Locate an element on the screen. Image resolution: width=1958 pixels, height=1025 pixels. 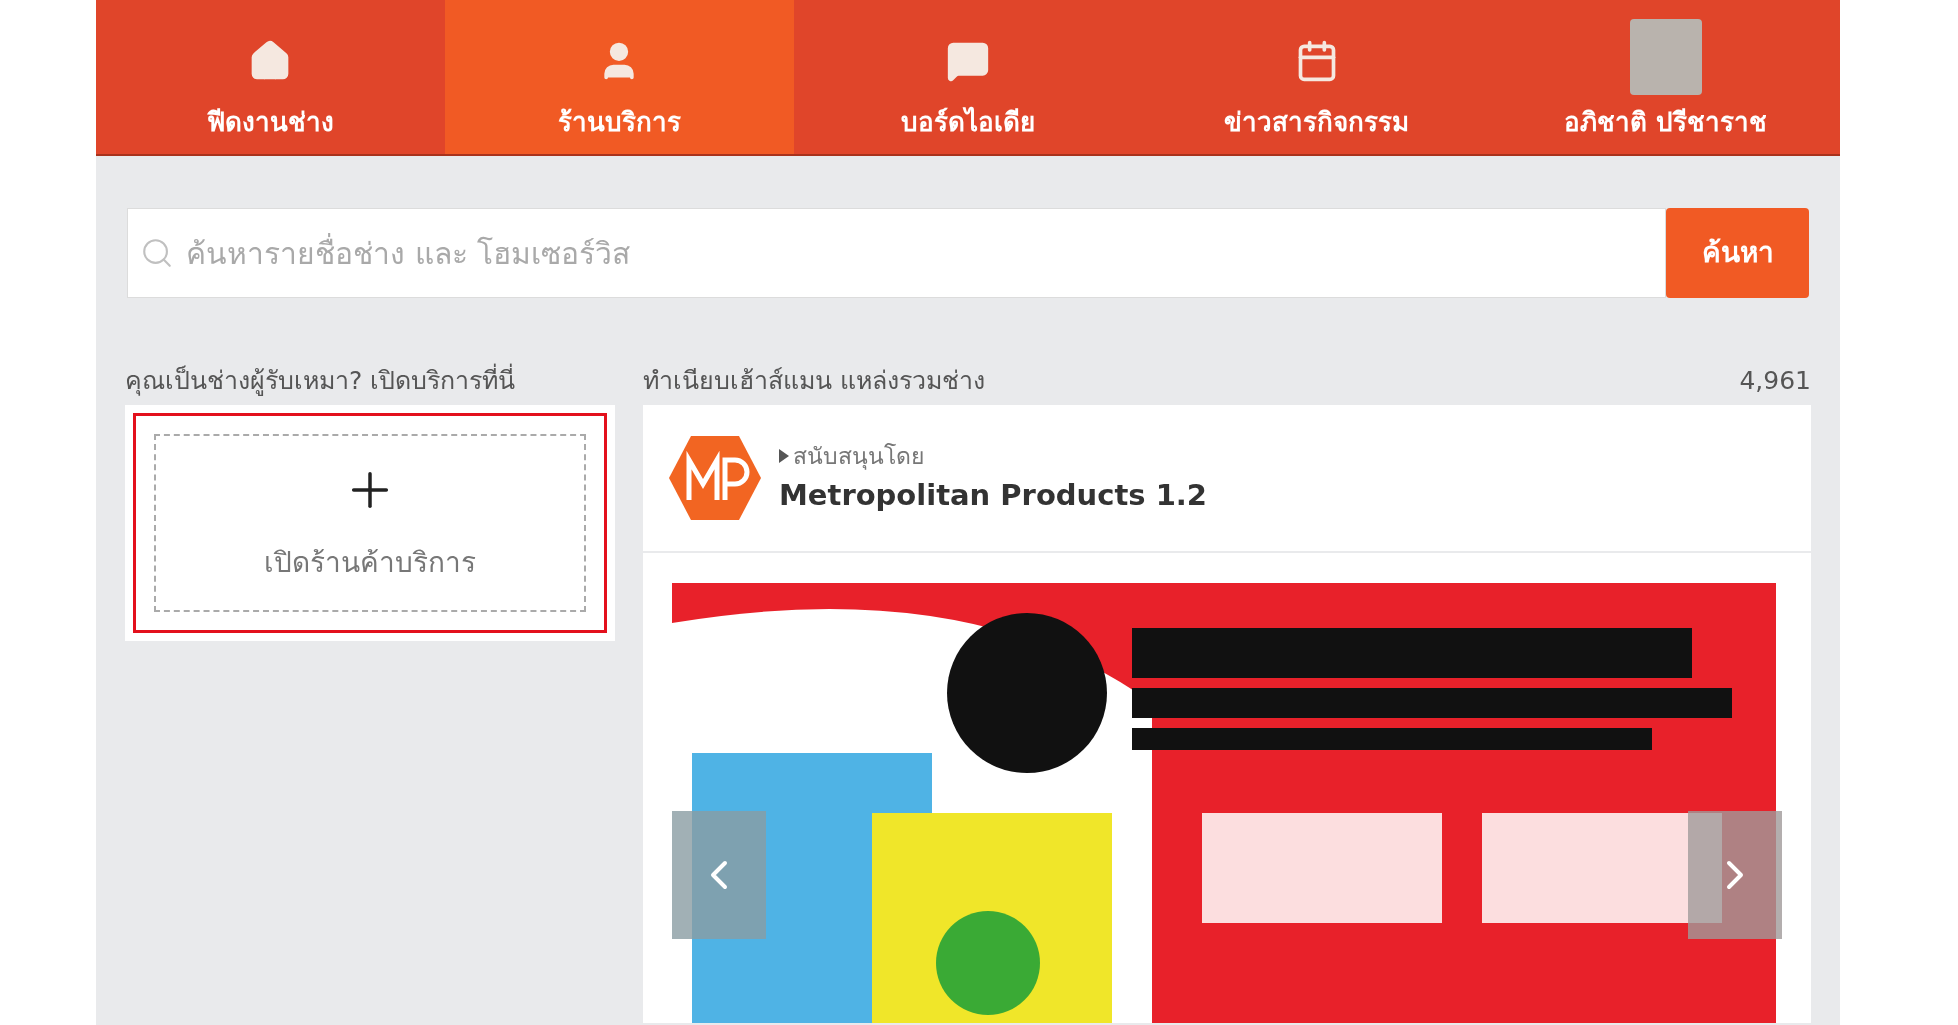
sponsor-name: Metropolitan Products 1.2 is located at coordinates (993, 495).